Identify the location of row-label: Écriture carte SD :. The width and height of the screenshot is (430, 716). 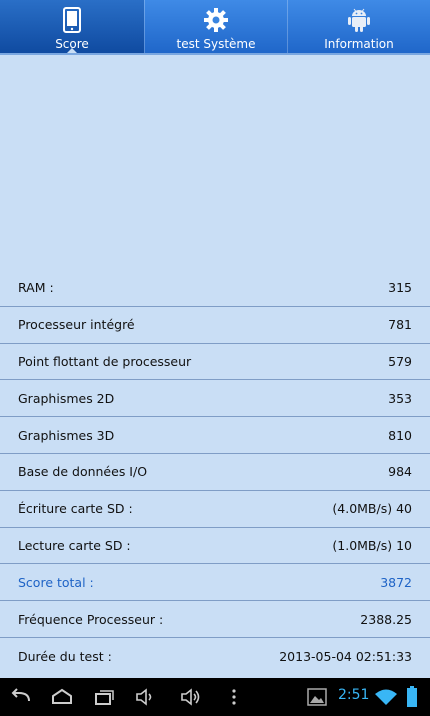
(75, 509).